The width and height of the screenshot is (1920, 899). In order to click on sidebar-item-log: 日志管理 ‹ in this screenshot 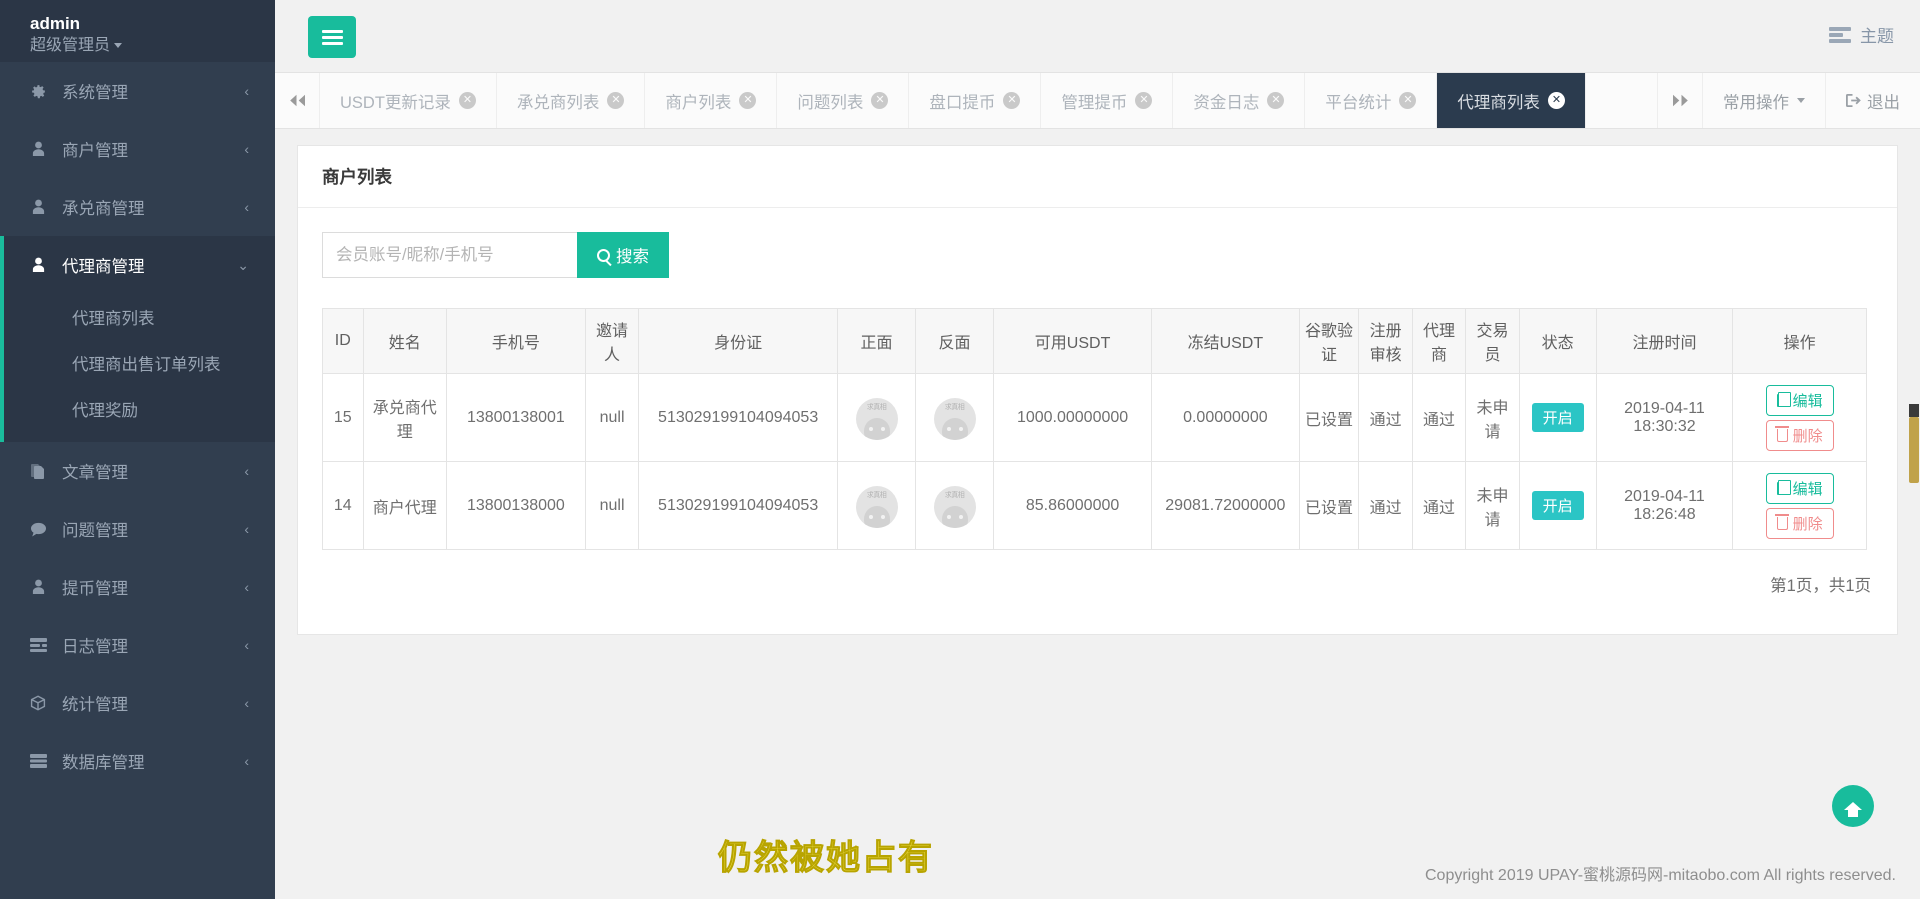, I will do `click(137, 645)`.